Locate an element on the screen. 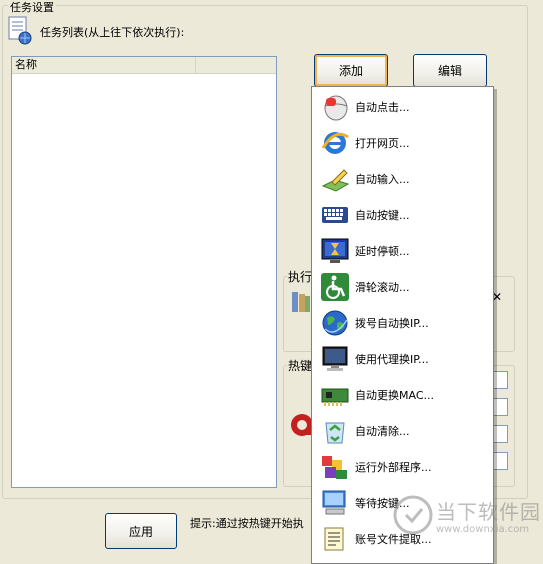 The image size is (543, 564). network-card-icon is located at coordinates (335, 395).